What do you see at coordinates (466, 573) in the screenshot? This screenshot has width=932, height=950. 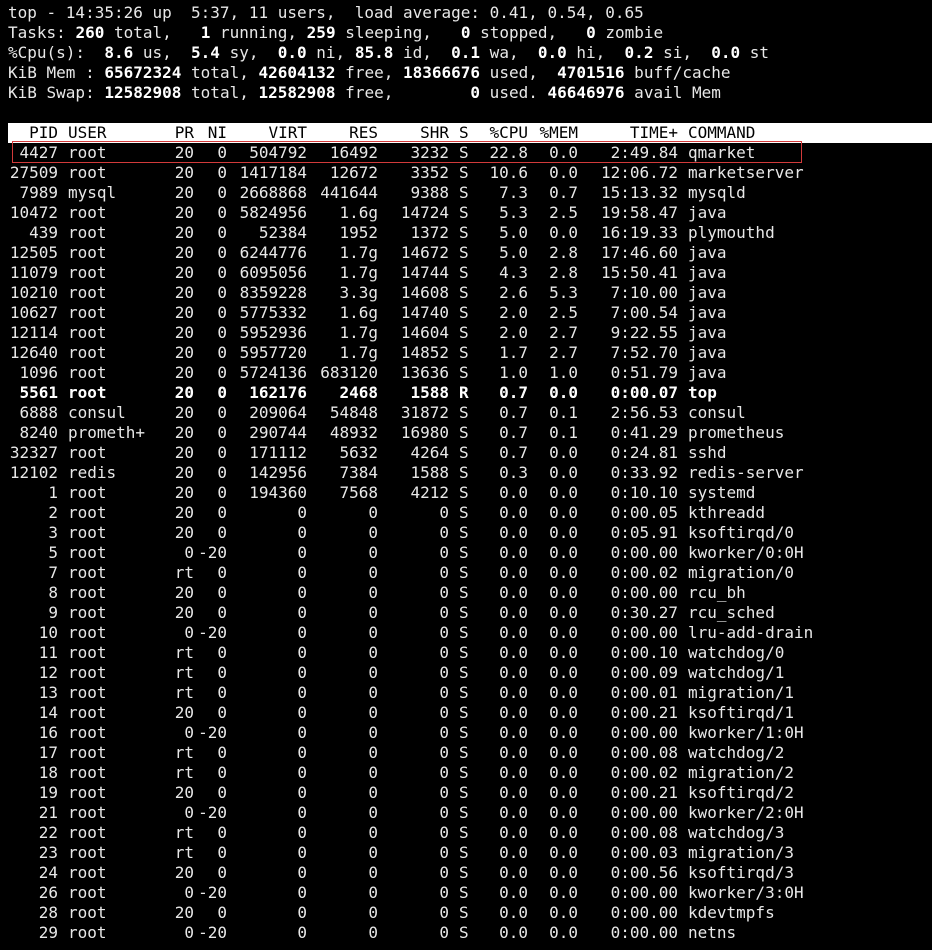 I see `process-row: 7 root rt 0 0 0 0 S 0.0 0.0 0:00.02 migration/0` at bounding box center [466, 573].